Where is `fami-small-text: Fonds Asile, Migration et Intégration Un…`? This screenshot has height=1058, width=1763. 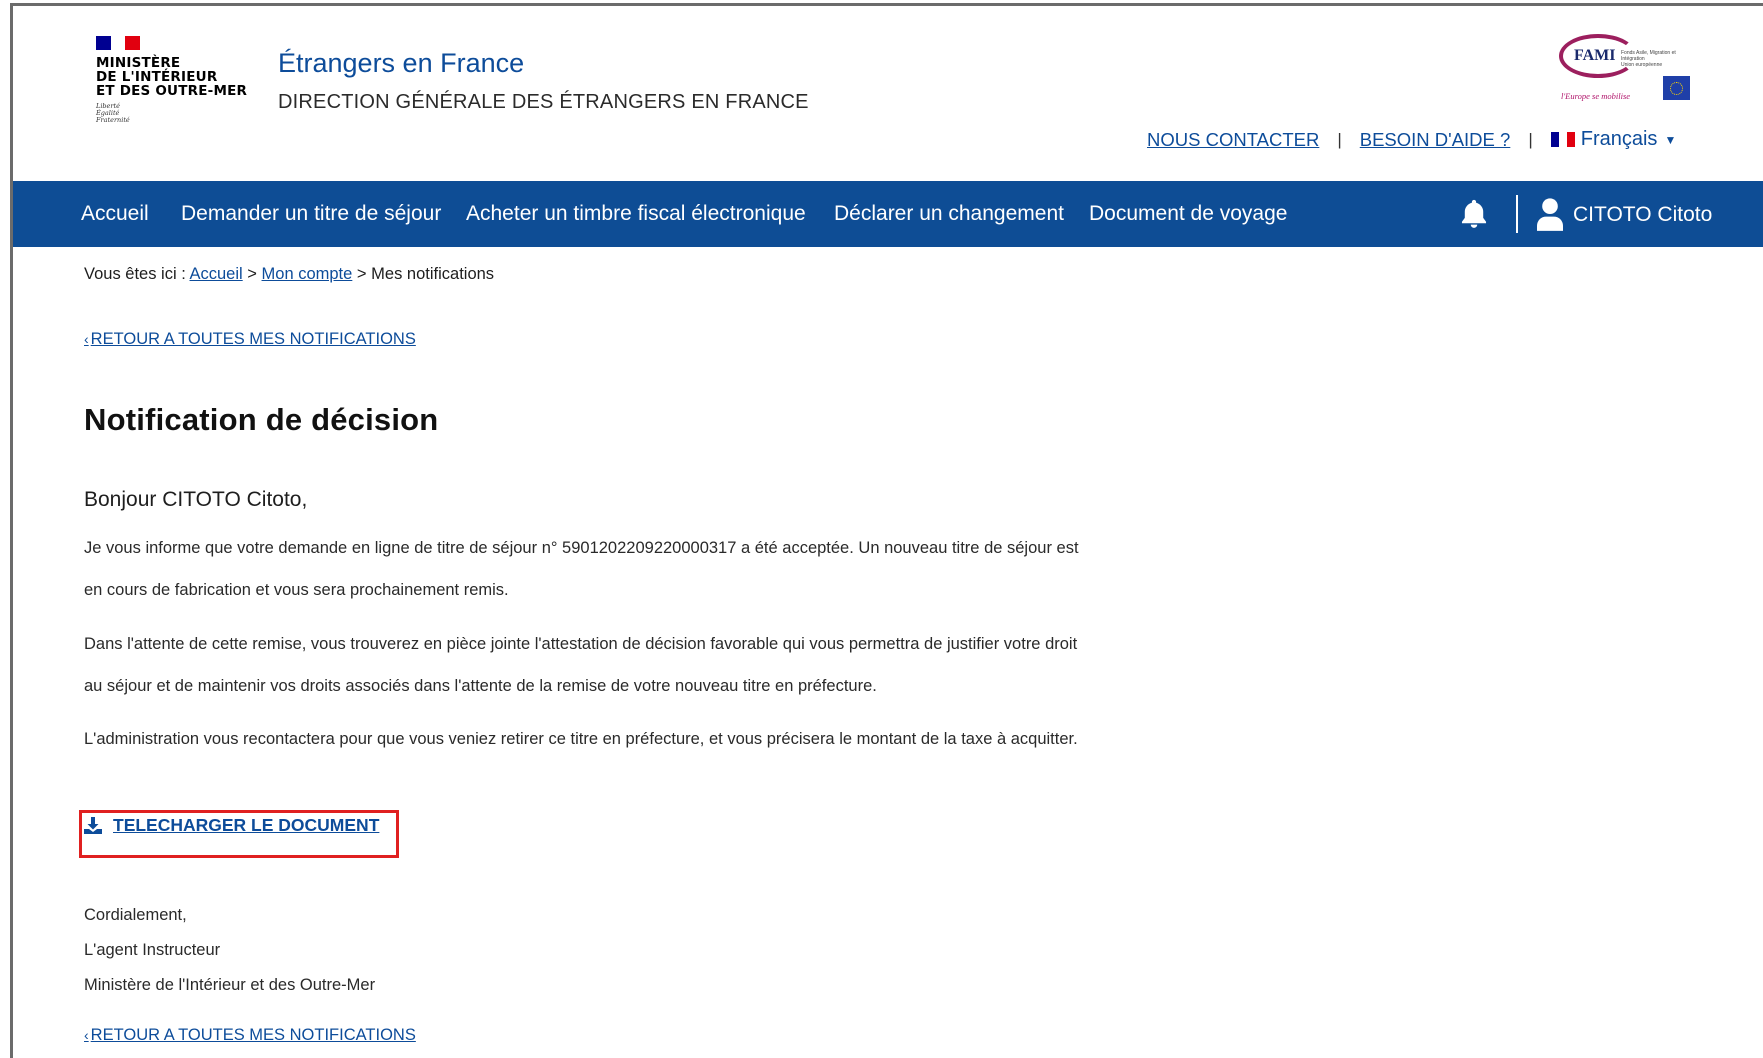 fami-small-text: Fonds Asile, Migration et Intégration Un… is located at coordinates (1654, 59).